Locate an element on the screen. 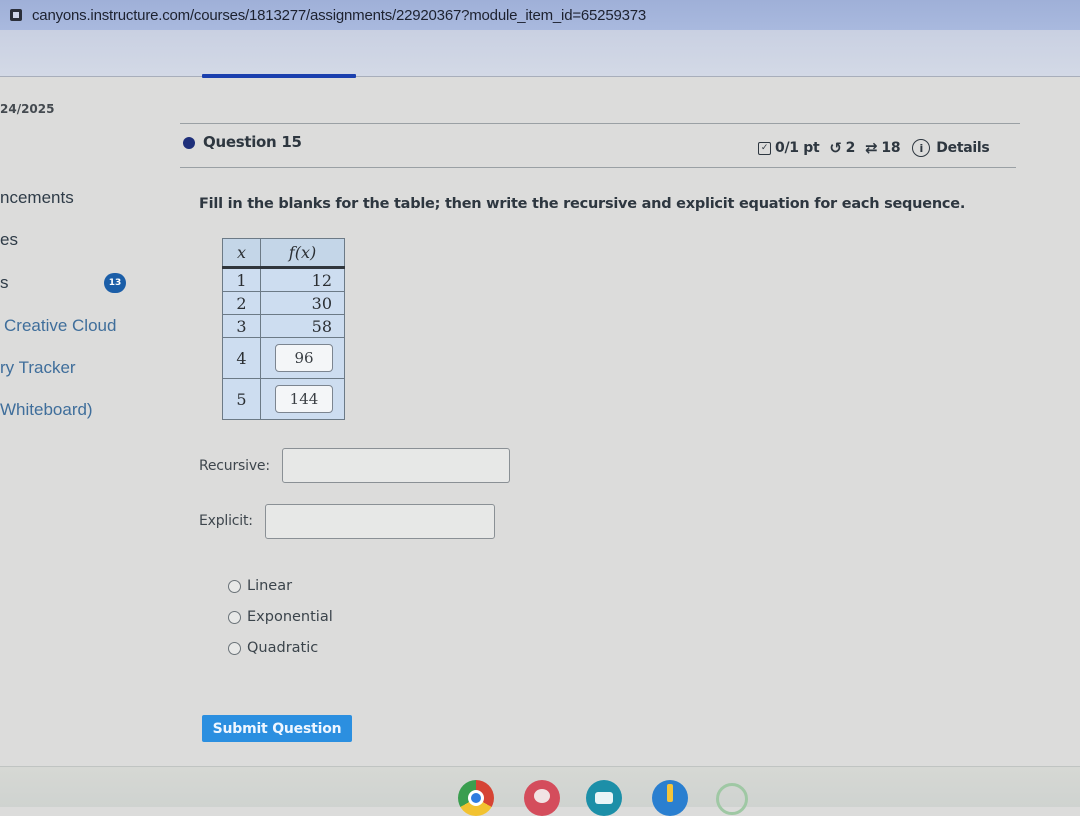 The image size is (1080, 816). details-link: Details is located at coordinates (962, 148).